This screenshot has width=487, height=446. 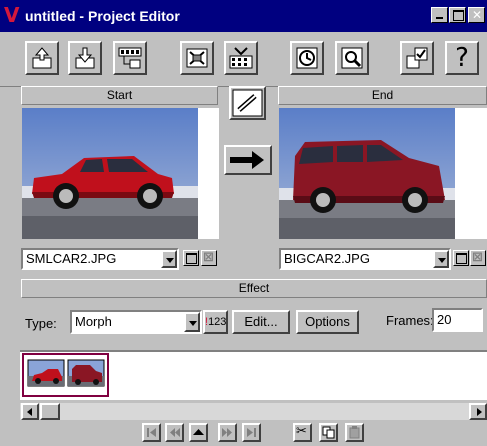 I want to click on scroll-thumb, so click(x=50, y=411).